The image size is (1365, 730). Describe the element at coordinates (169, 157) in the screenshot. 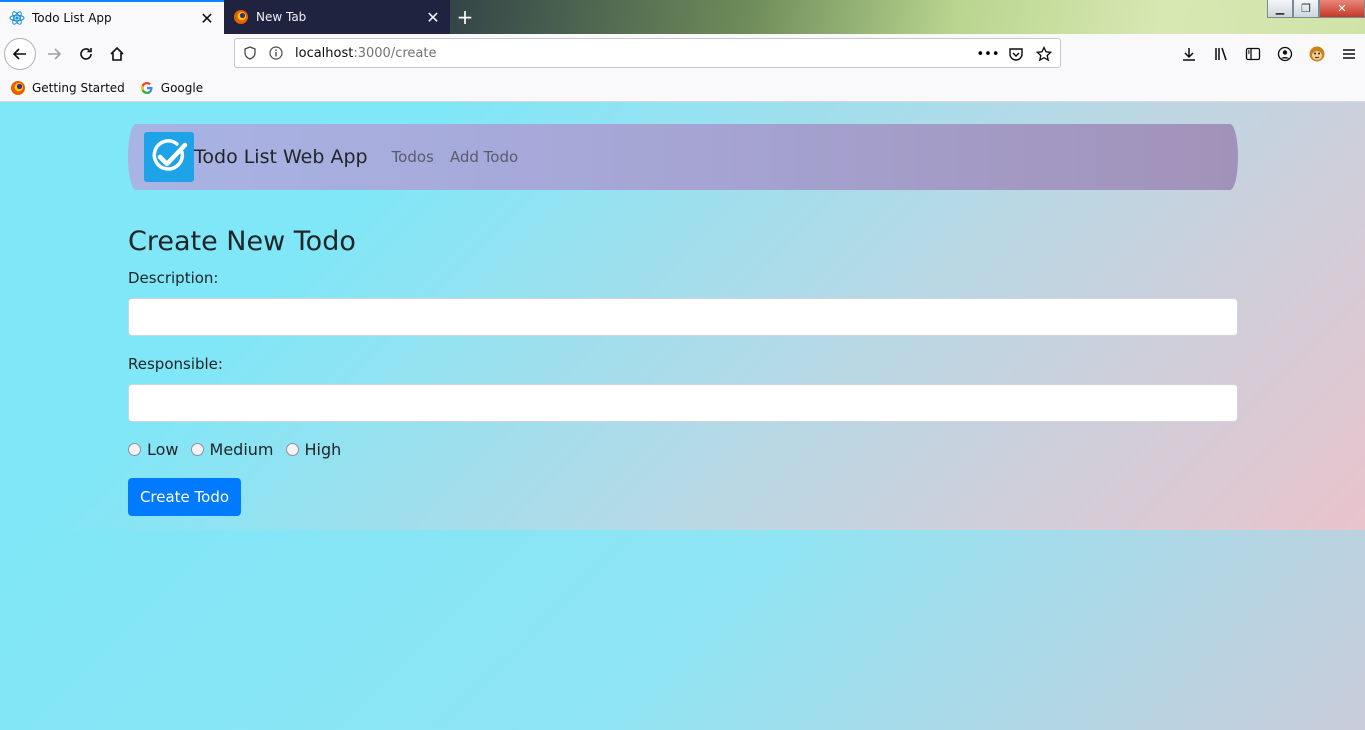

I see `check-logo-icon` at that location.